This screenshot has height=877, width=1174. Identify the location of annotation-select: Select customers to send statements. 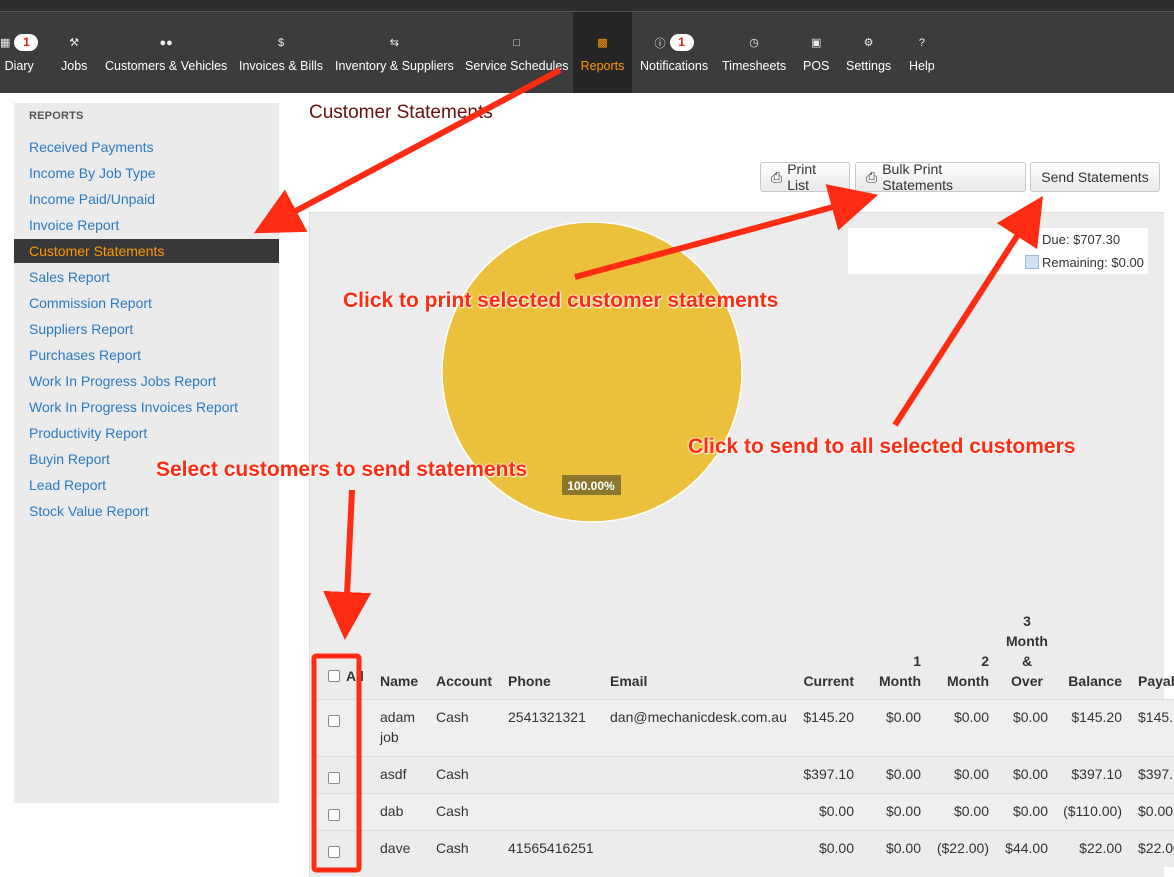
(342, 469).